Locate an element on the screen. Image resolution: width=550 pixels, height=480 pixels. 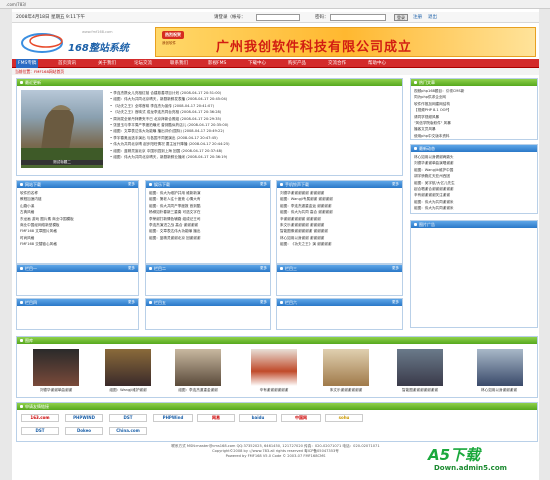
list-item: 组图：《功夫之王》演 谢谢谢谢 is located at coordinates (339, 244).